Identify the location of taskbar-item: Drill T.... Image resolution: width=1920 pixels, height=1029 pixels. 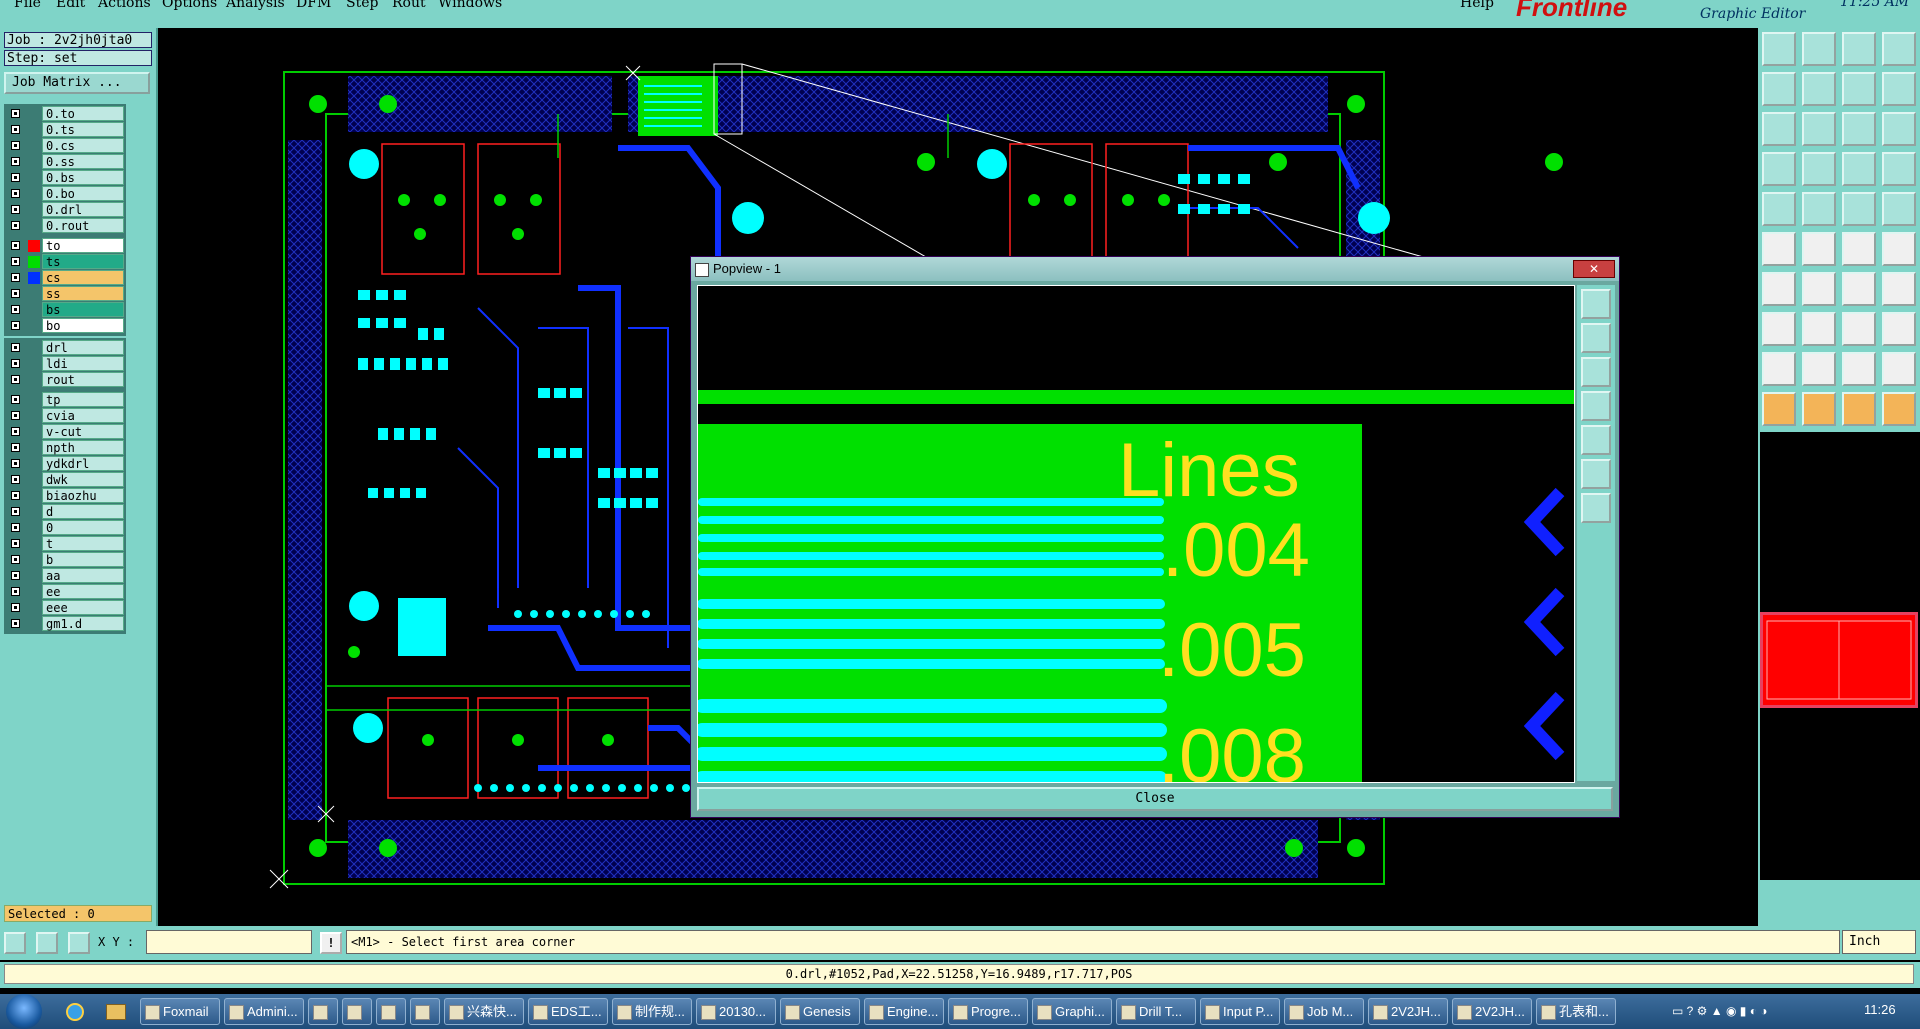
(1156, 1011).